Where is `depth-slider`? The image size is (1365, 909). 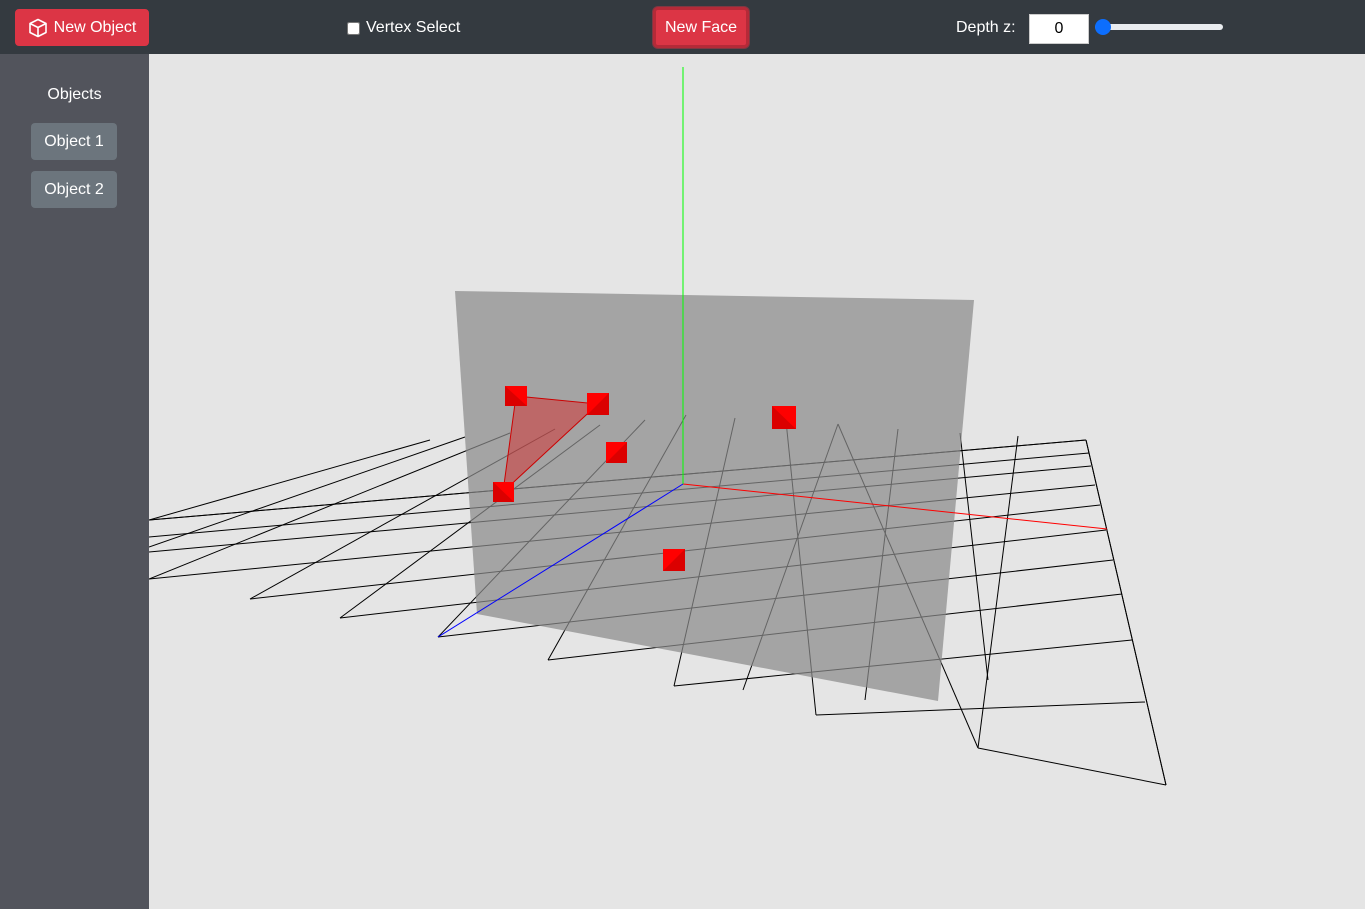 depth-slider is located at coordinates (1159, 27).